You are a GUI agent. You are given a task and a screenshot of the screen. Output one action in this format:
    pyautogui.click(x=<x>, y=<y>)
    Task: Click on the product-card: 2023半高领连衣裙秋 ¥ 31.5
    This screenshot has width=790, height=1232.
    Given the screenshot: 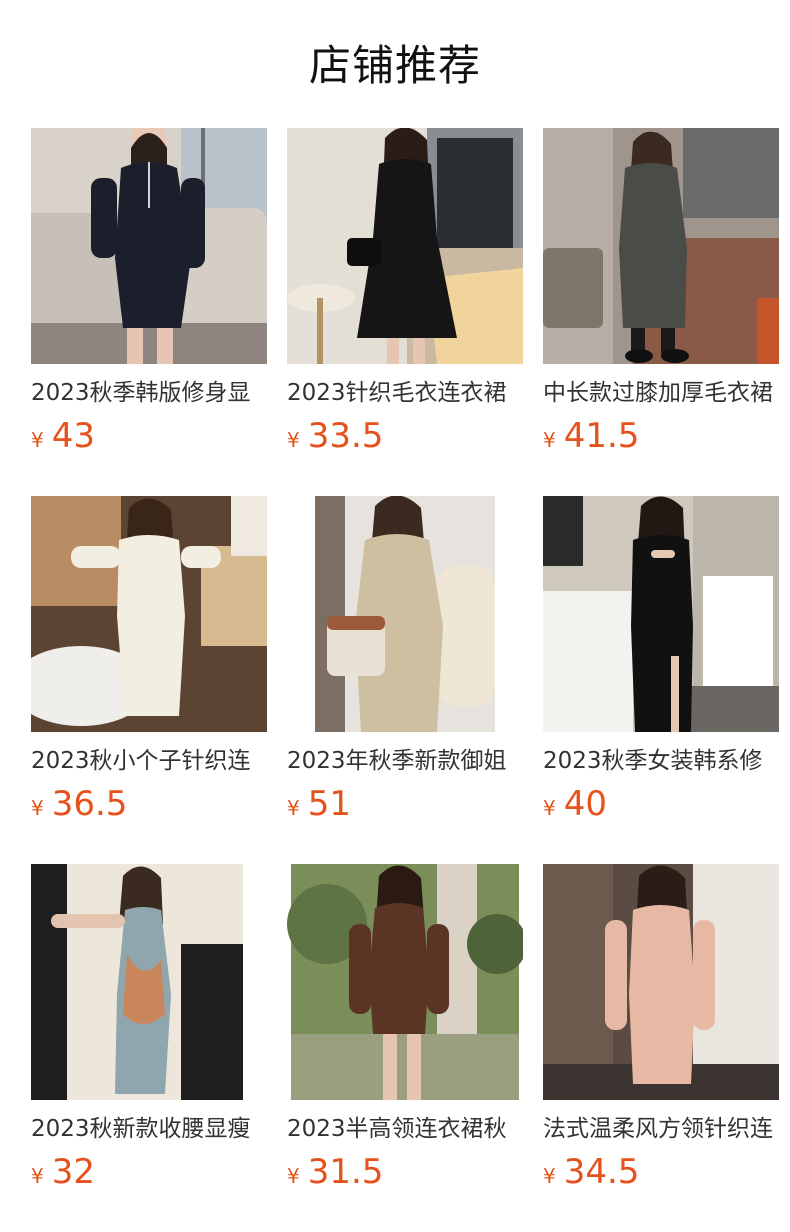 What is the action you would take?
    pyautogui.click(x=405, y=1048)
    